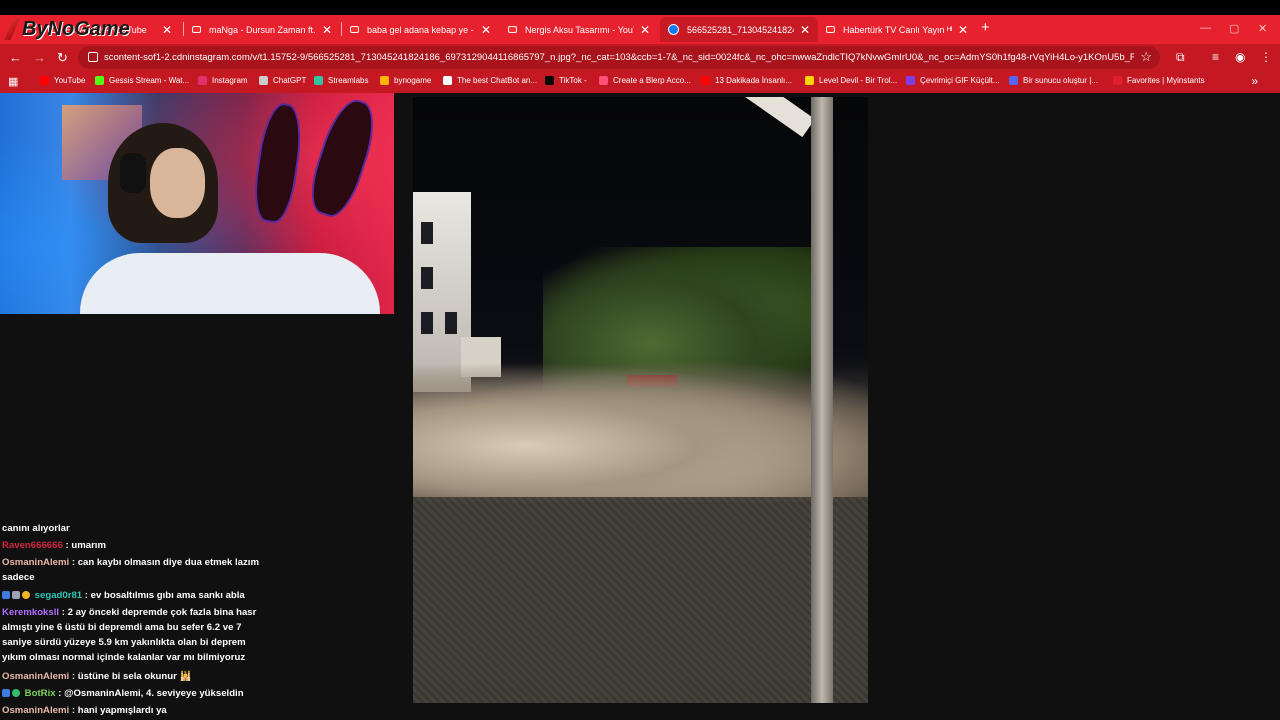  I want to click on chat-text: : @OsmaninAlemi, 4. seviyeye yükseldin, so click(149, 693).